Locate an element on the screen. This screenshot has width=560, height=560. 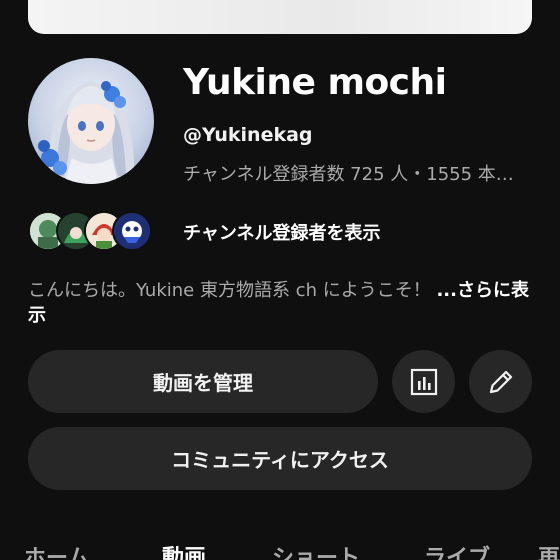
manage-videos-label: 動画を管理 is located at coordinates (203, 383).